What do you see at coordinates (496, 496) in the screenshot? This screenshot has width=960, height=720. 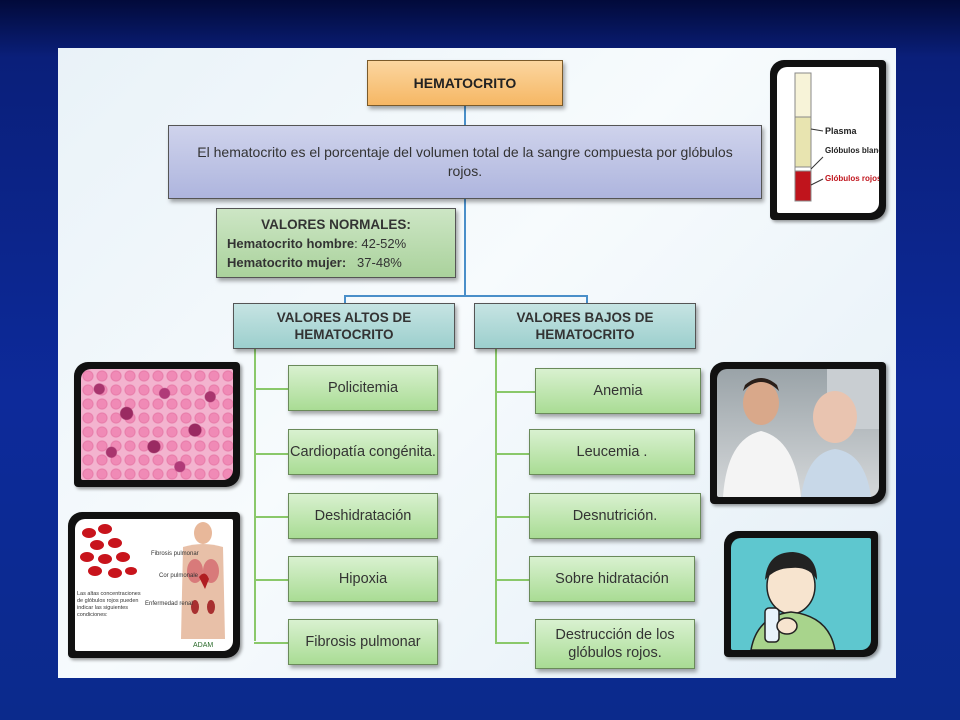 I see `connector-low-vertical` at bounding box center [496, 496].